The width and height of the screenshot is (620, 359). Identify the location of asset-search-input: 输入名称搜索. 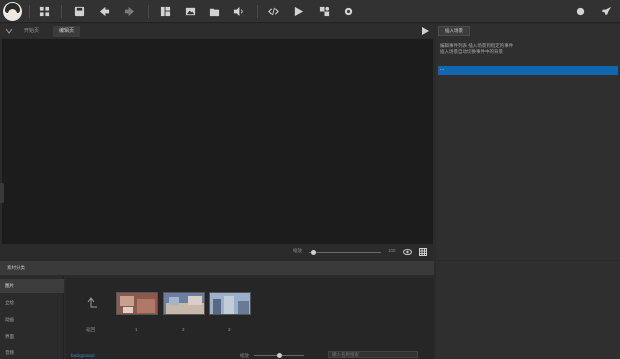
(373, 354).